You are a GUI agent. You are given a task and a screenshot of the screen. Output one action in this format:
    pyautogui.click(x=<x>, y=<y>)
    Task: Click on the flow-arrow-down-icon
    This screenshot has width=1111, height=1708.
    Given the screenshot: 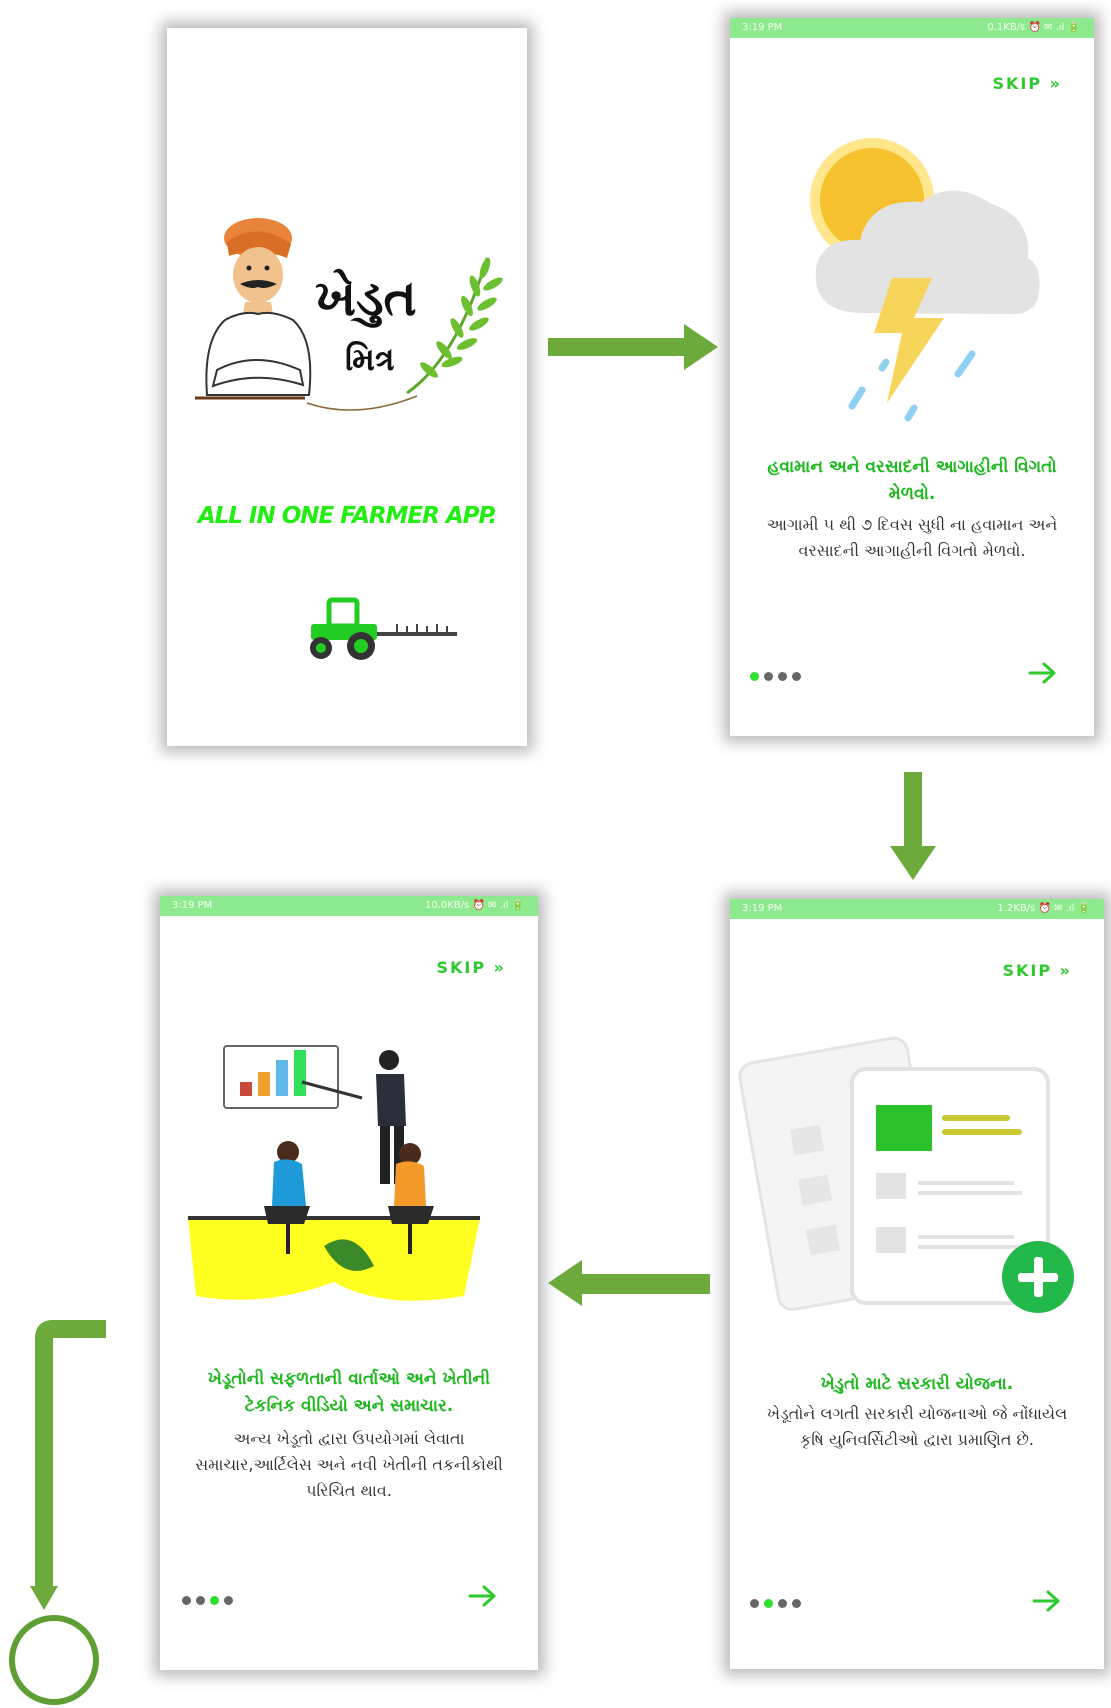 What is the action you would take?
    pyautogui.click(x=913, y=826)
    